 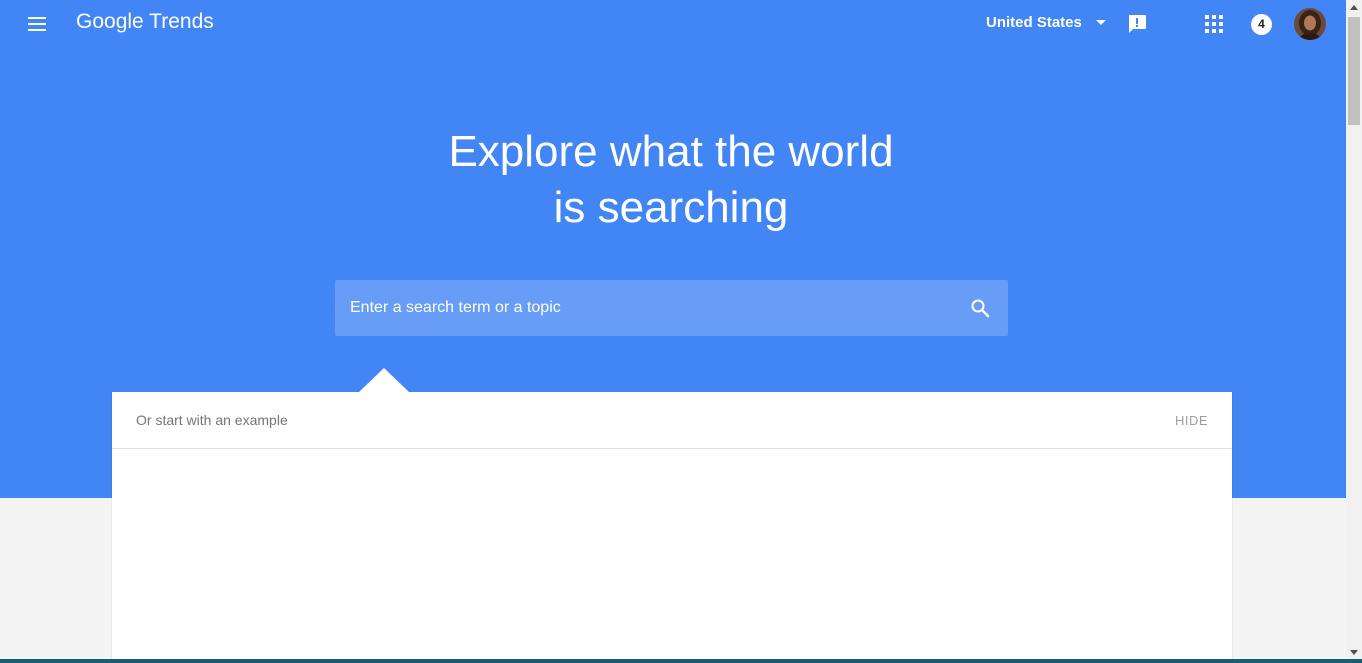 I want to click on caret-down-icon, so click(x=1100, y=22).